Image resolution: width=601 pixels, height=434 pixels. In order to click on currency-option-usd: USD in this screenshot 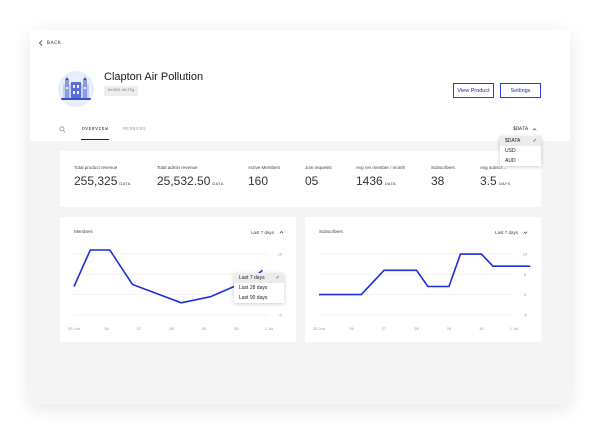, I will do `click(520, 151)`.